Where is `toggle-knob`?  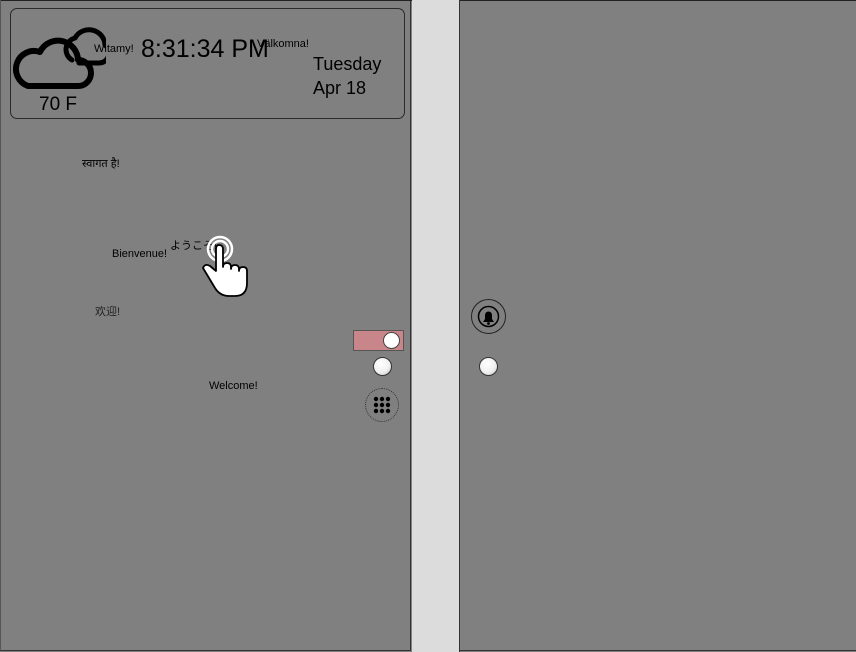 toggle-knob is located at coordinates (391, 340).